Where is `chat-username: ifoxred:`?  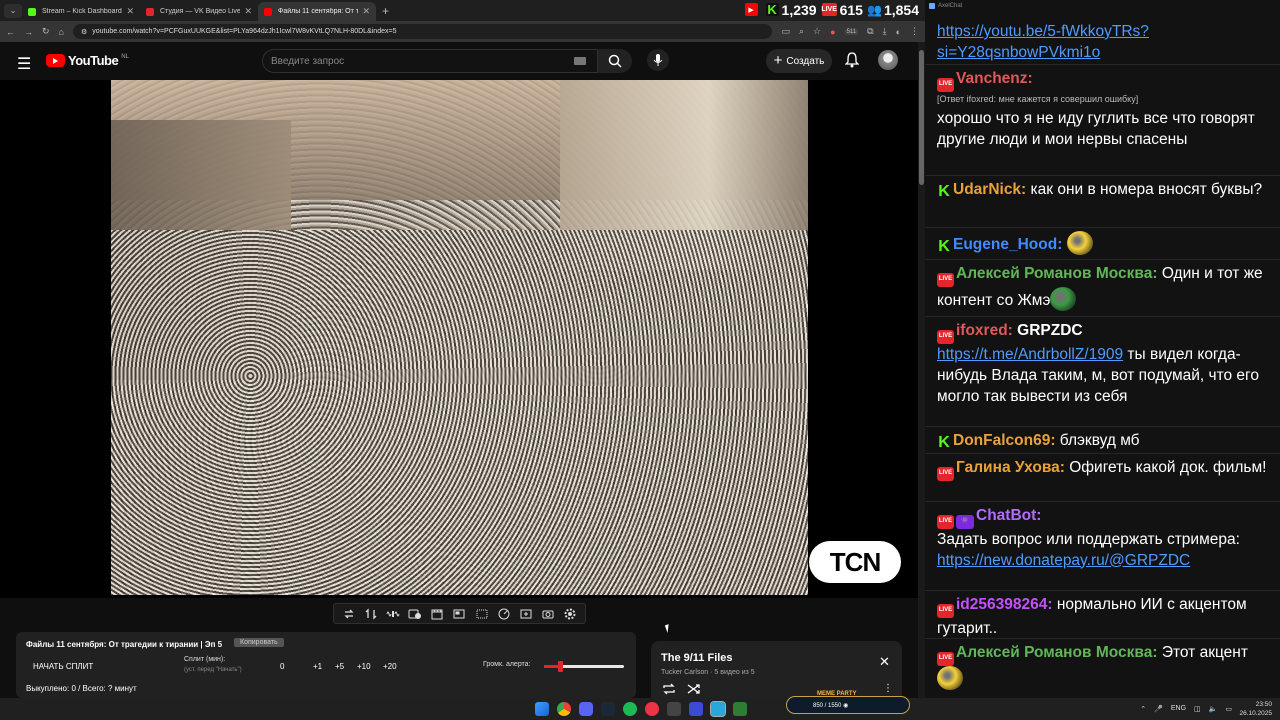 chat-username: ifoxred: is located at coordinates (984, 330).